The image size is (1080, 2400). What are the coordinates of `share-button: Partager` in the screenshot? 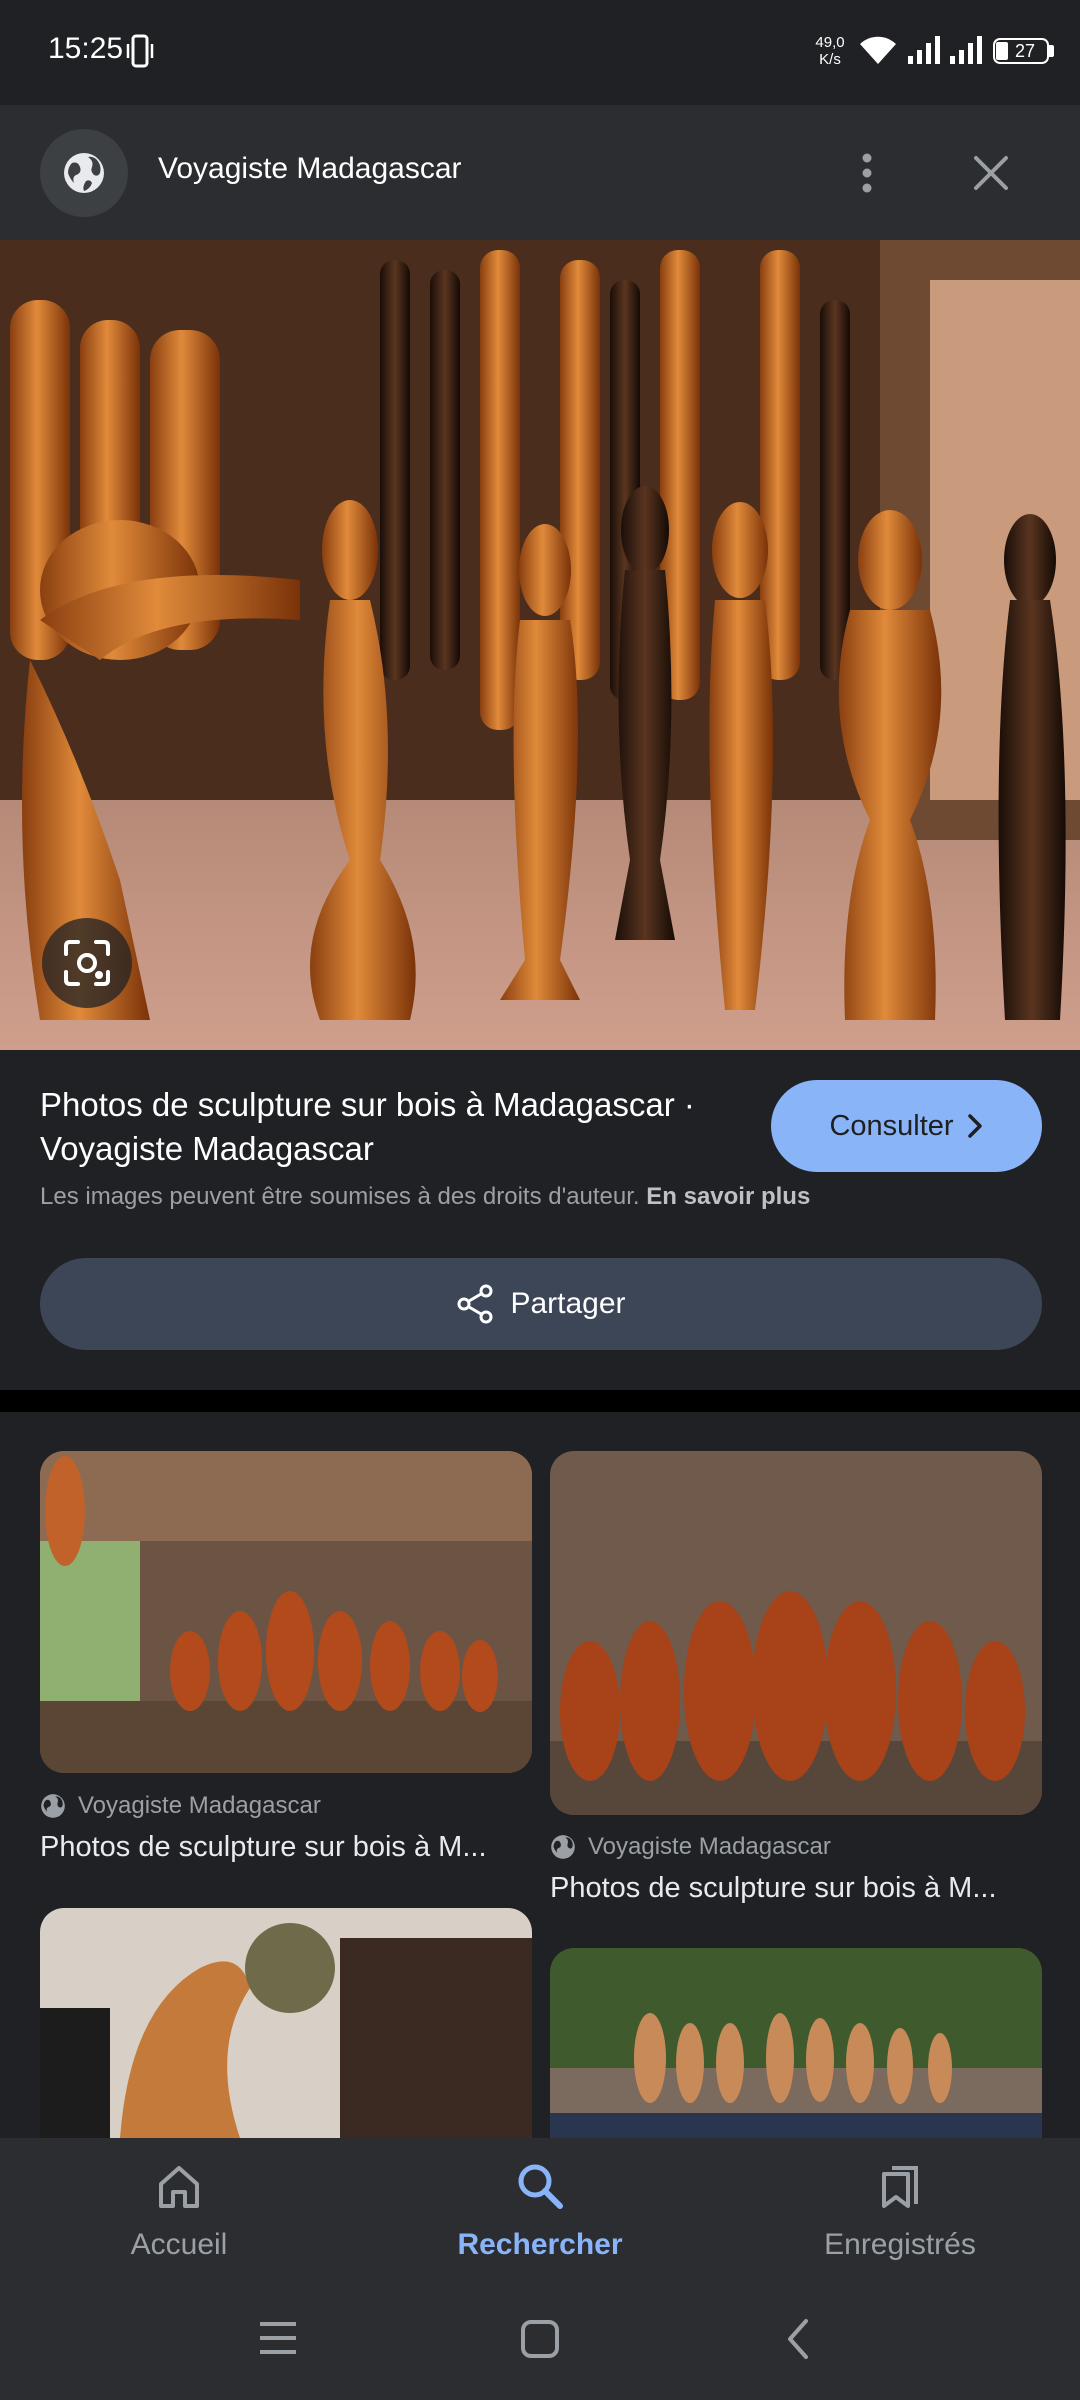 It's located at (541, 1304).